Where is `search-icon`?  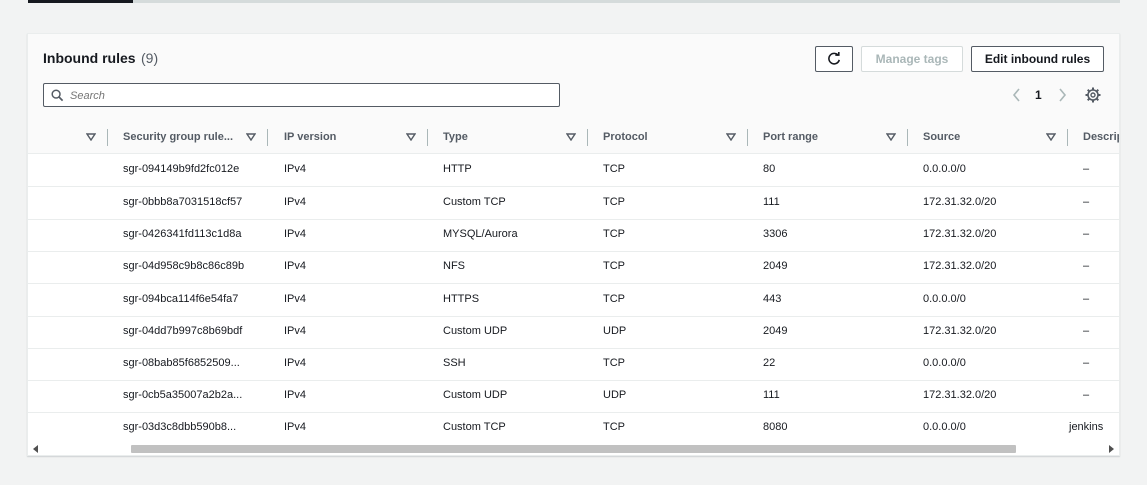 search-icon is located at coordinates (57, 95).